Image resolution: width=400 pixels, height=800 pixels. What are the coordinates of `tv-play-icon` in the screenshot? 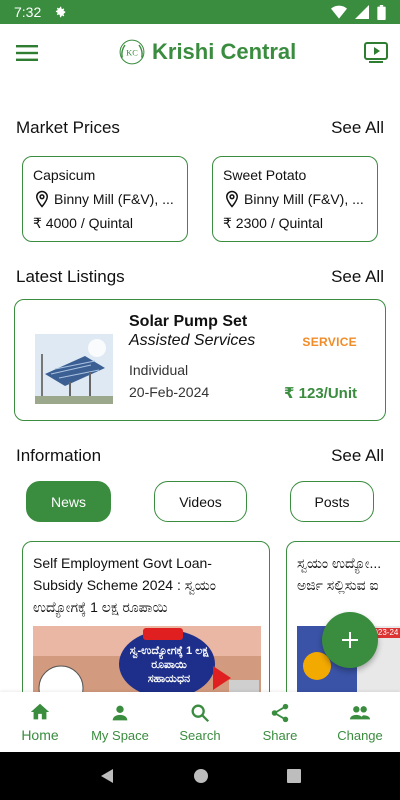 It's located at (376, 53).